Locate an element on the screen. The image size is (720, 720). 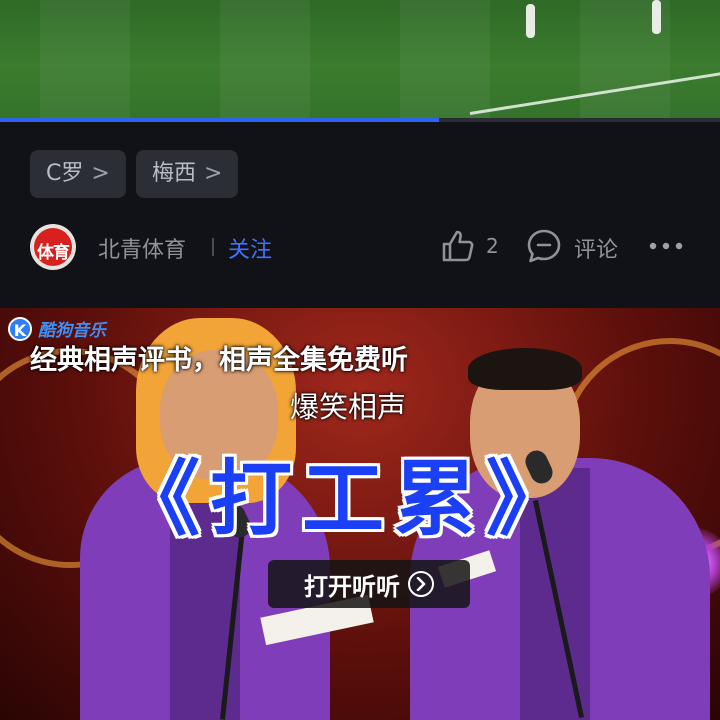
tag-chip-c-luo: C罗 > is located at coordinates (78, 174).